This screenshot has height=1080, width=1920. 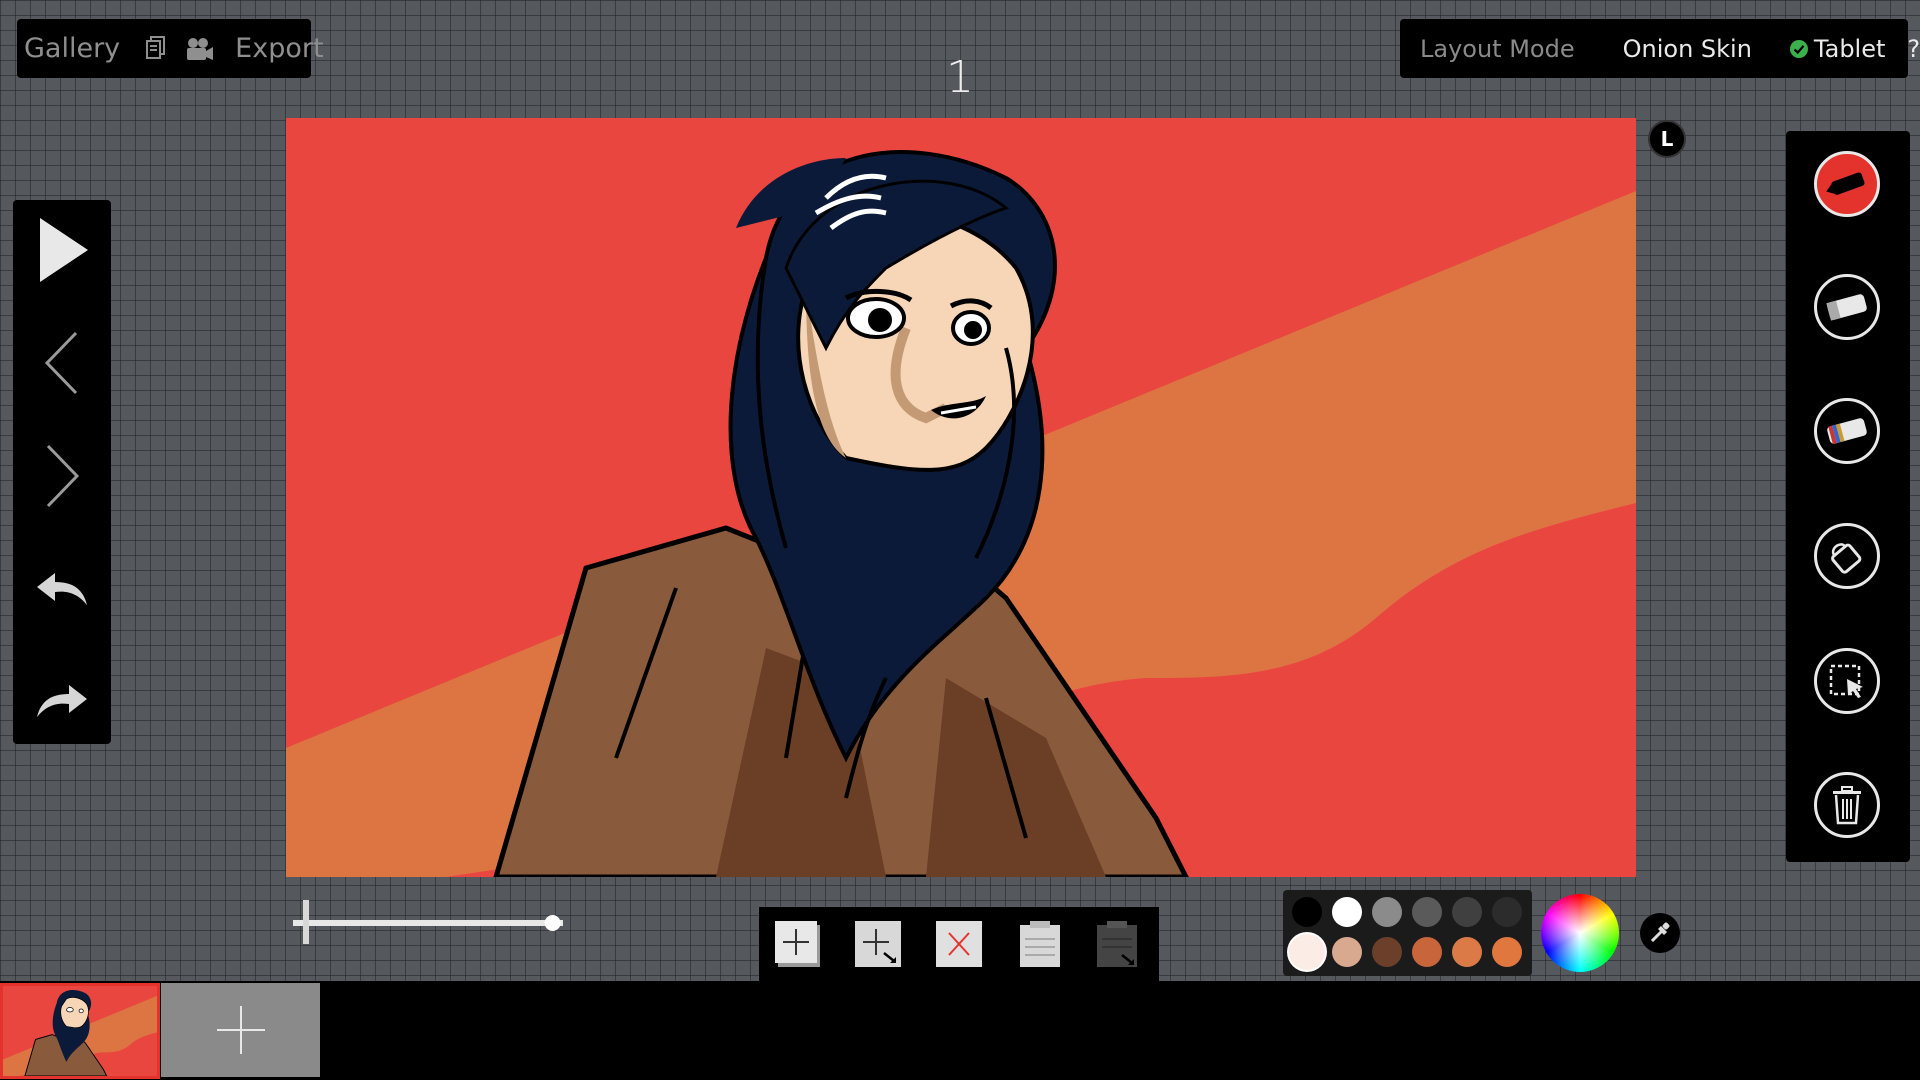 I want to click on paint-bucket-tool, so click(x=1847, y=556).